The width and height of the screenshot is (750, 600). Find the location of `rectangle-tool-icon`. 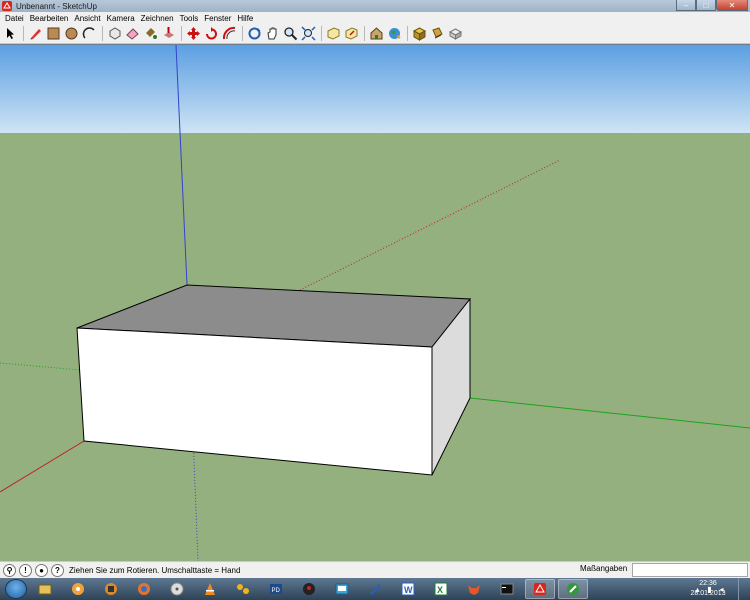

rectangle-tool-icon is located at coordinates (53, 33).